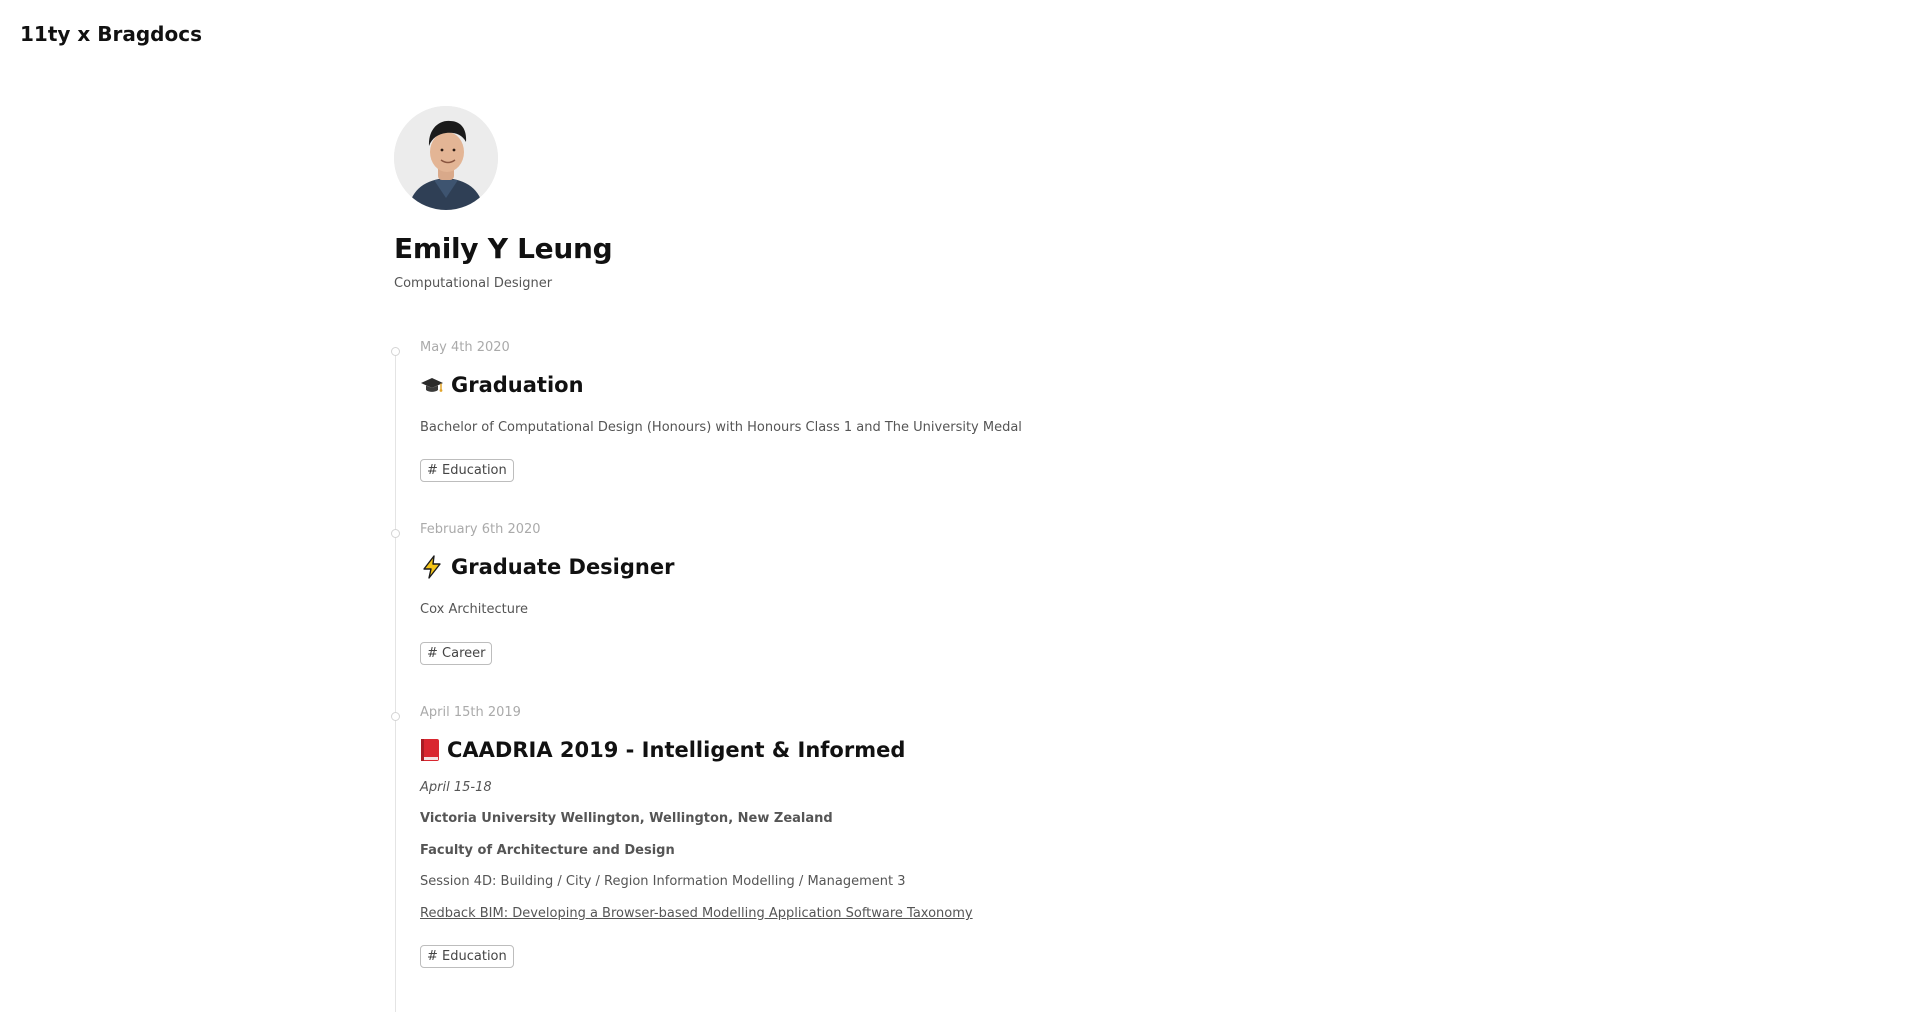 Image resolution: width=1920 pixels, height=1012 pixels. I want to click on avatar, so click(446, 158).